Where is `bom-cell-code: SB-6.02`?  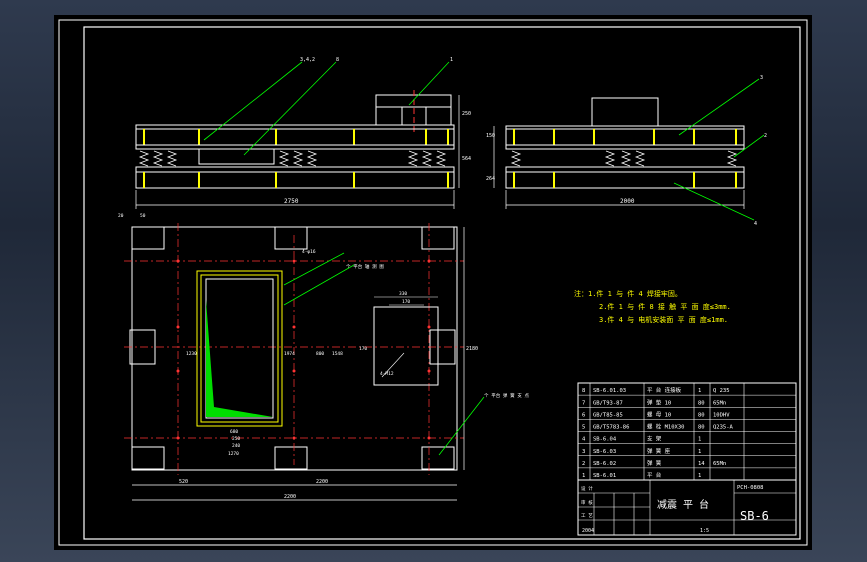
bom-cell-code: SB-6.02 is located at coordinates (604, 464).